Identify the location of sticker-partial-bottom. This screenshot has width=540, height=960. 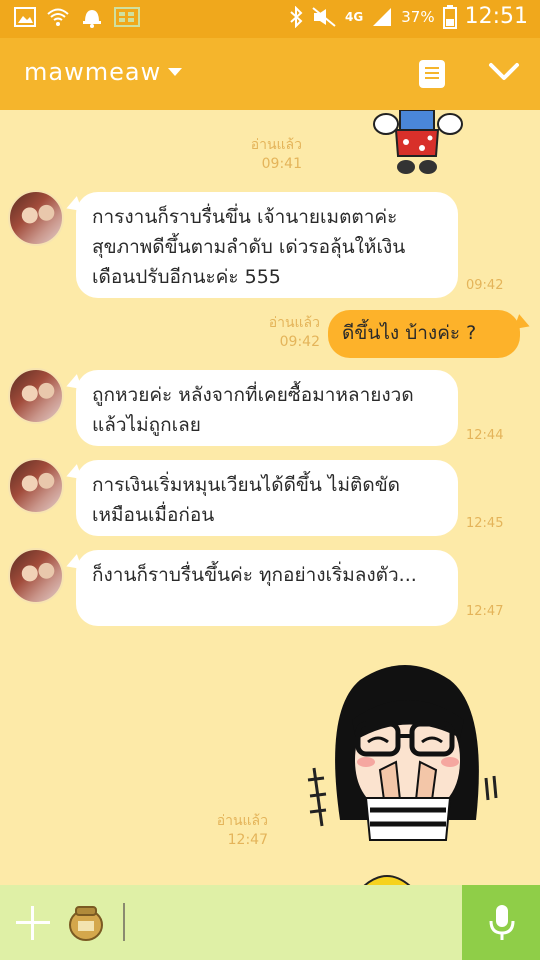
(387, 879).